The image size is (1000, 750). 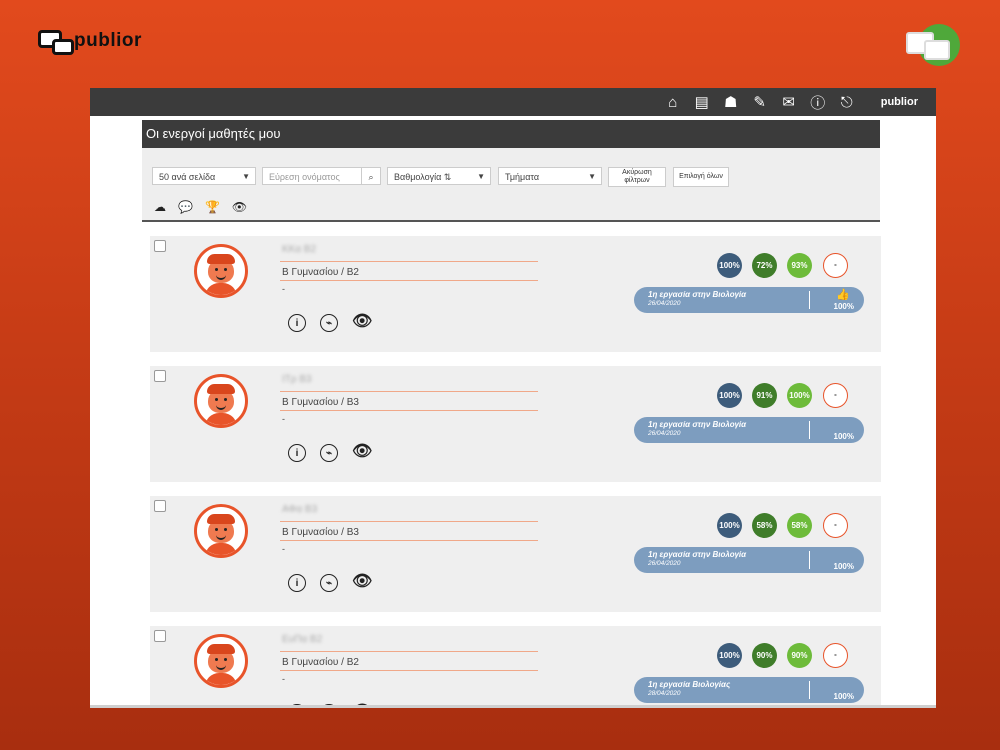 I want to click on stat-badge-2: 72%, so click(x=764, y=265).